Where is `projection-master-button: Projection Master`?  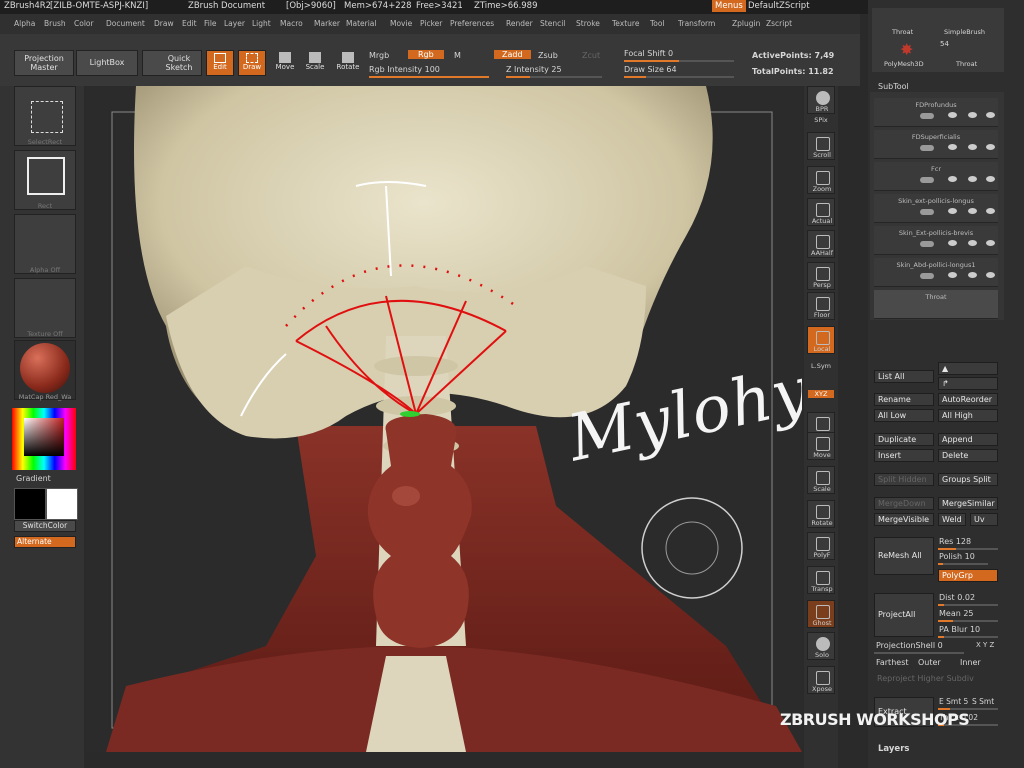
projection-master-button: Projection Master is located at coordinates (44, 63).